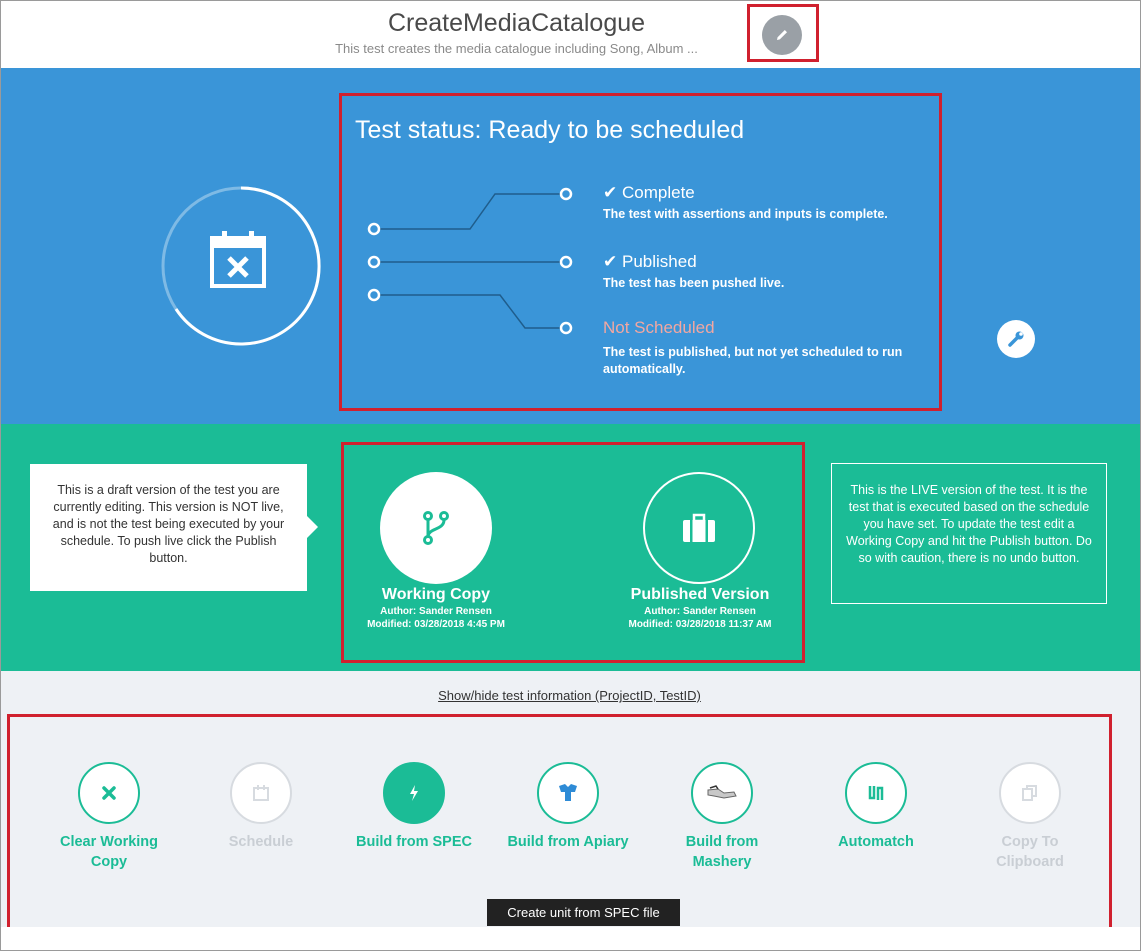 This screenshot has width=1141, height=951. What do you see at coordinates (644, 369) in the screenshot?
I see `step-not-scheduled-desc-2: automatically.` at bounding box center [644, 369].